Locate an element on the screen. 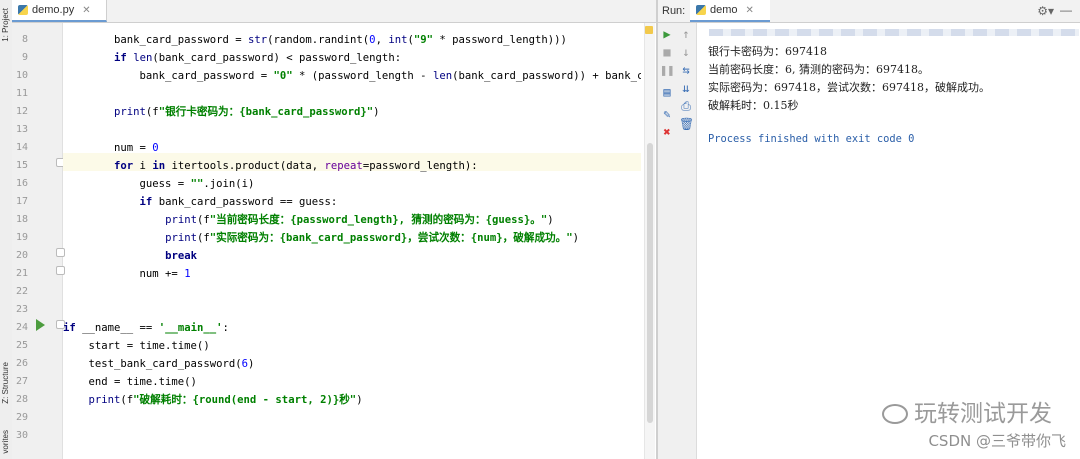 The image size is (1080, 459). line-number: 24 is located at coordinates (21, 327).